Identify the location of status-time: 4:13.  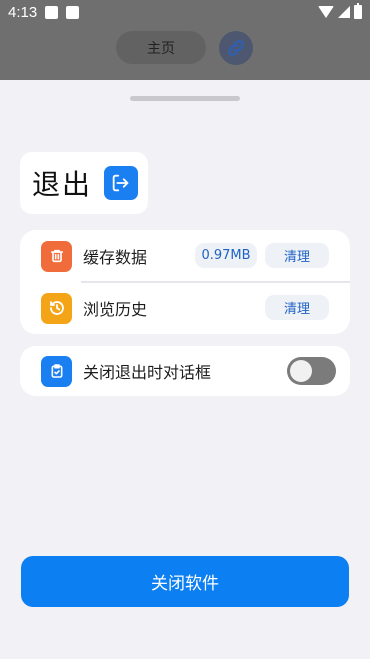
(23, 12).